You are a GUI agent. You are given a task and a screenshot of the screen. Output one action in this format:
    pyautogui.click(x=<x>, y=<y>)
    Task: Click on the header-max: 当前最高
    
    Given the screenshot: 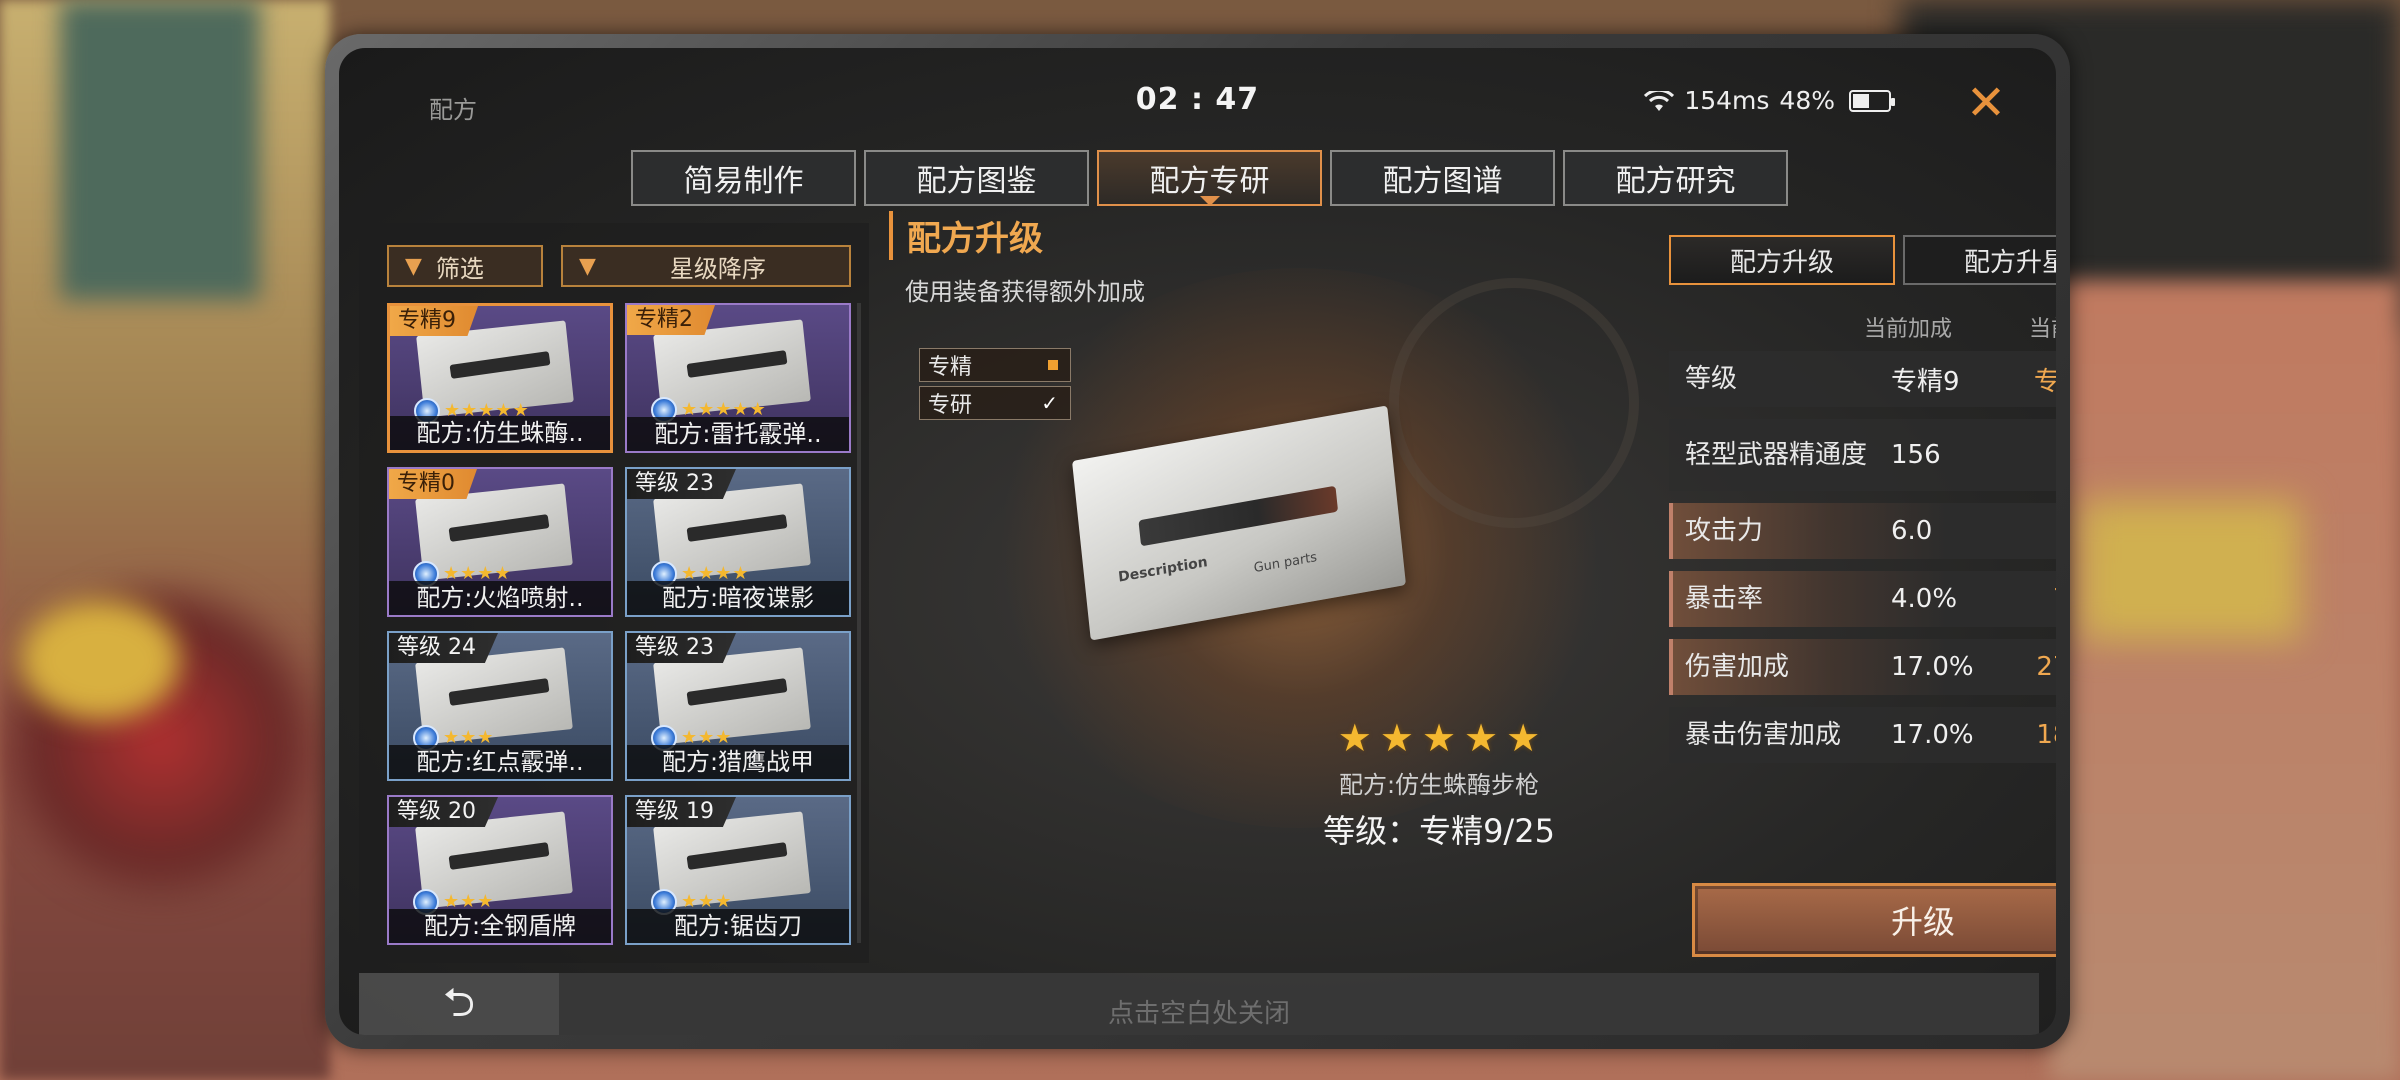 What is the action you would take?
    pyautogui.click(x=2042, y=329)
    